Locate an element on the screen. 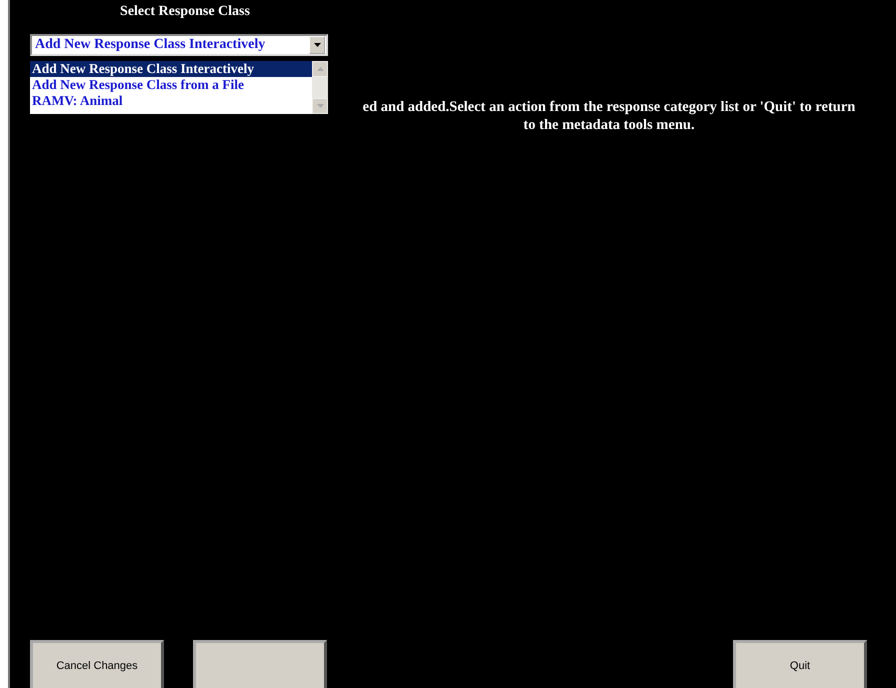  action-button: Cancel Changes is located at coordinates (97, 664).